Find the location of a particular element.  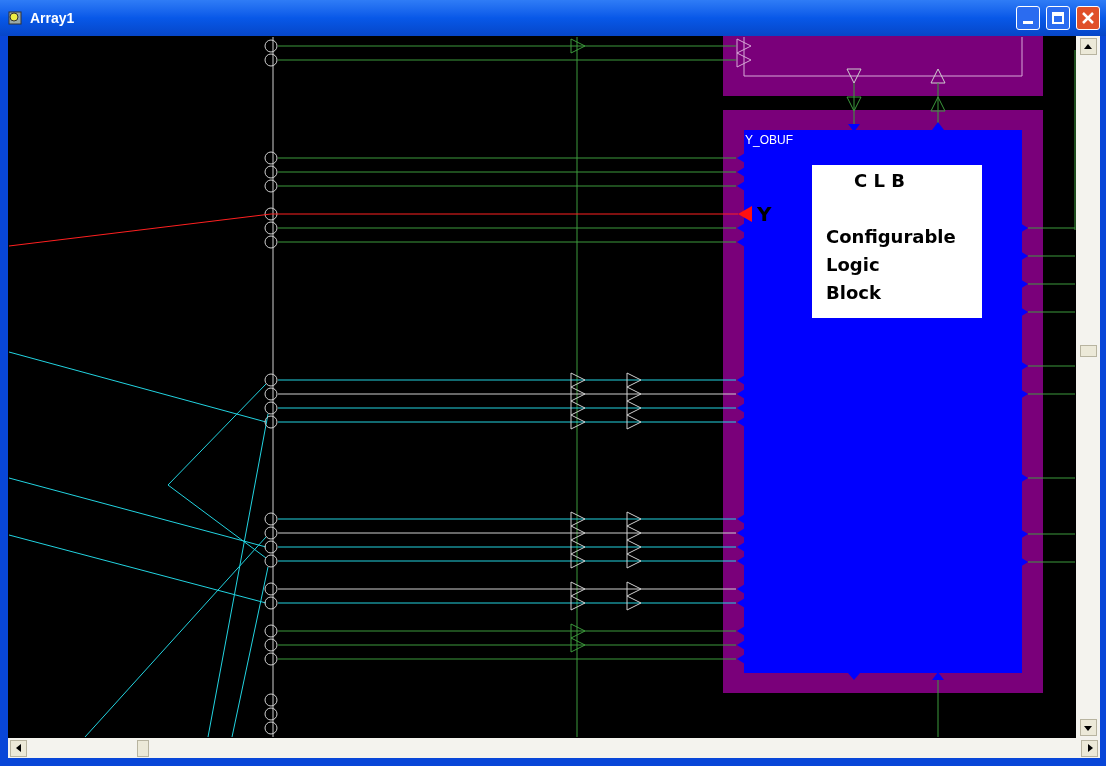

block-description-line: Block is located at coordinates (853, 292).